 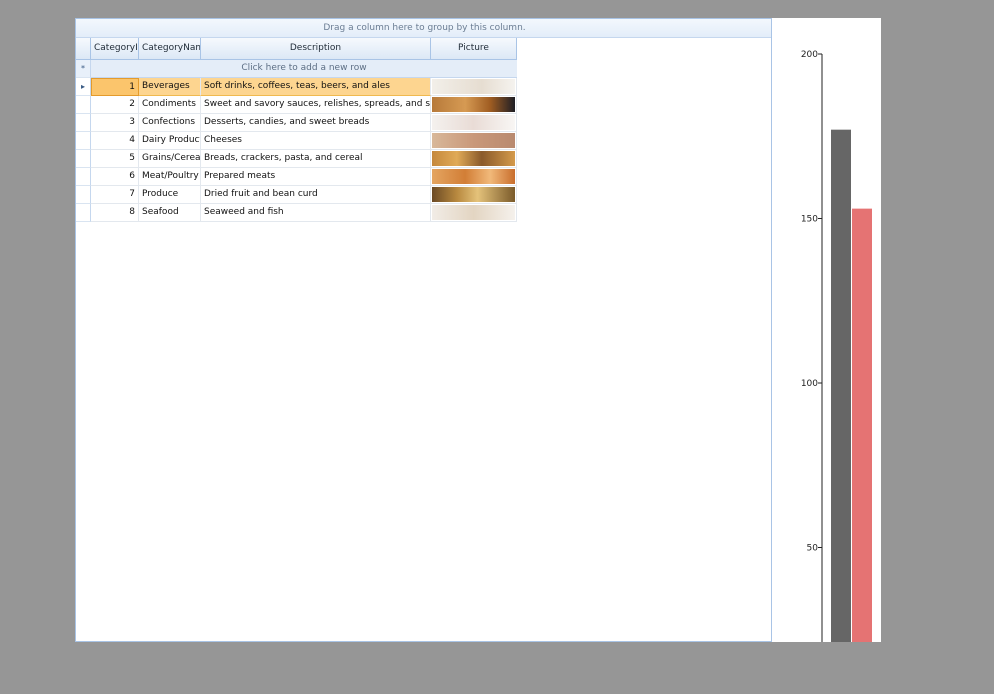 I want to click on column-header-description: Description, so click(x=316, y=49).